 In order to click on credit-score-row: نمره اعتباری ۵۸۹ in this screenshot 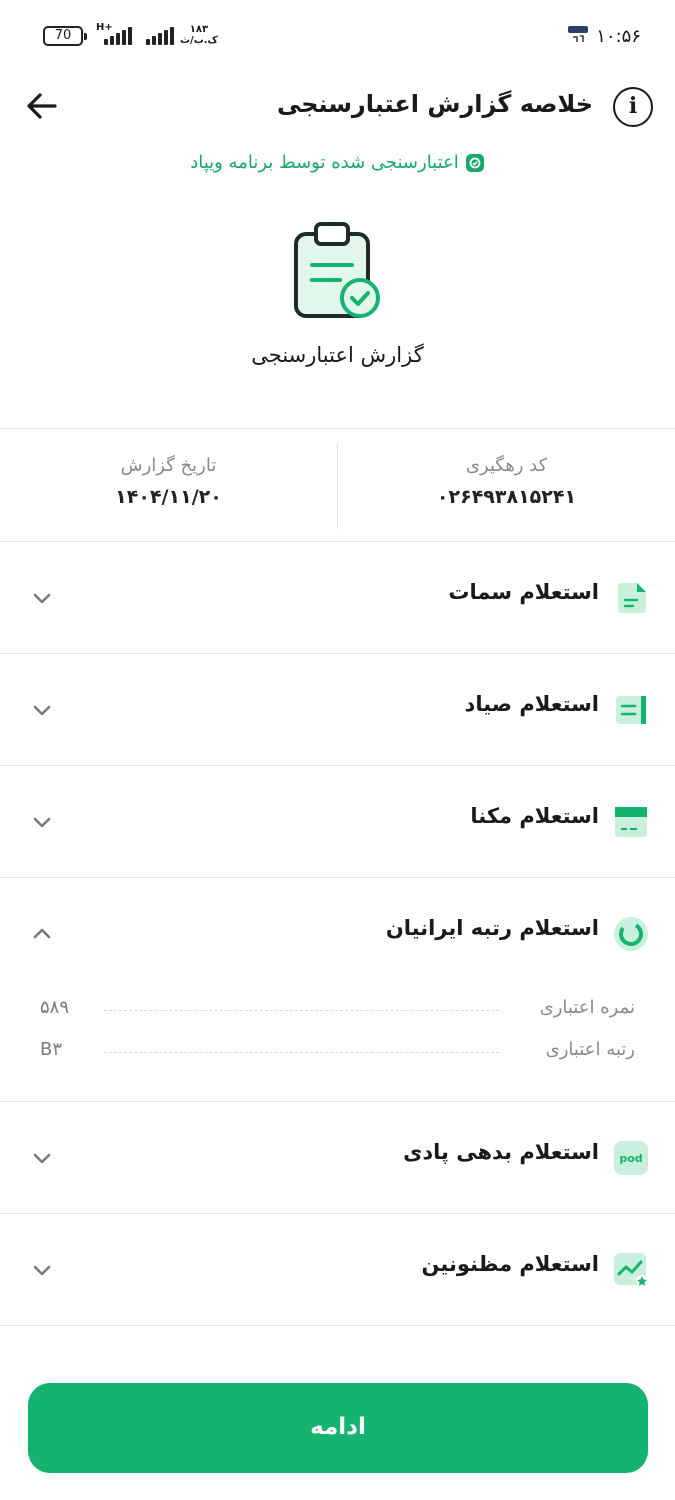, I will do `click(337, 1010)`.